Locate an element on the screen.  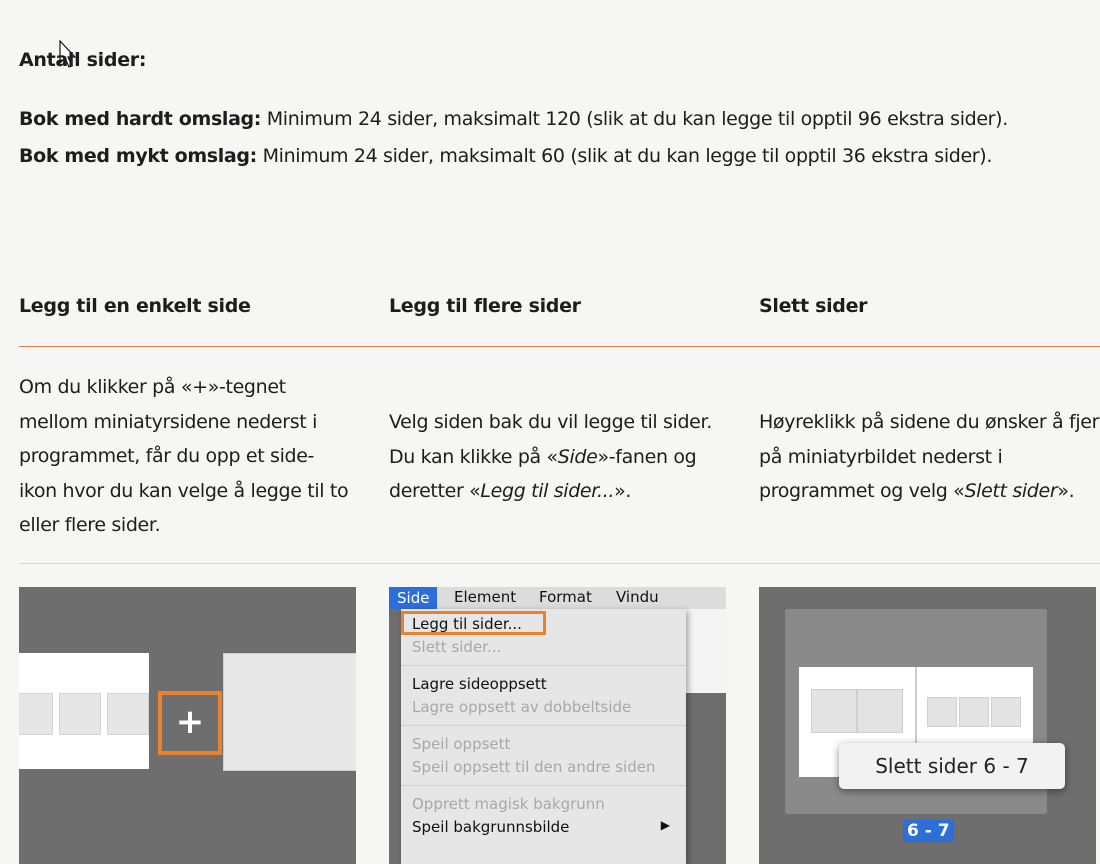
menu-item-mirror-to-other: Speil oppsett til den andre siden is located at coordinates (534, 767).